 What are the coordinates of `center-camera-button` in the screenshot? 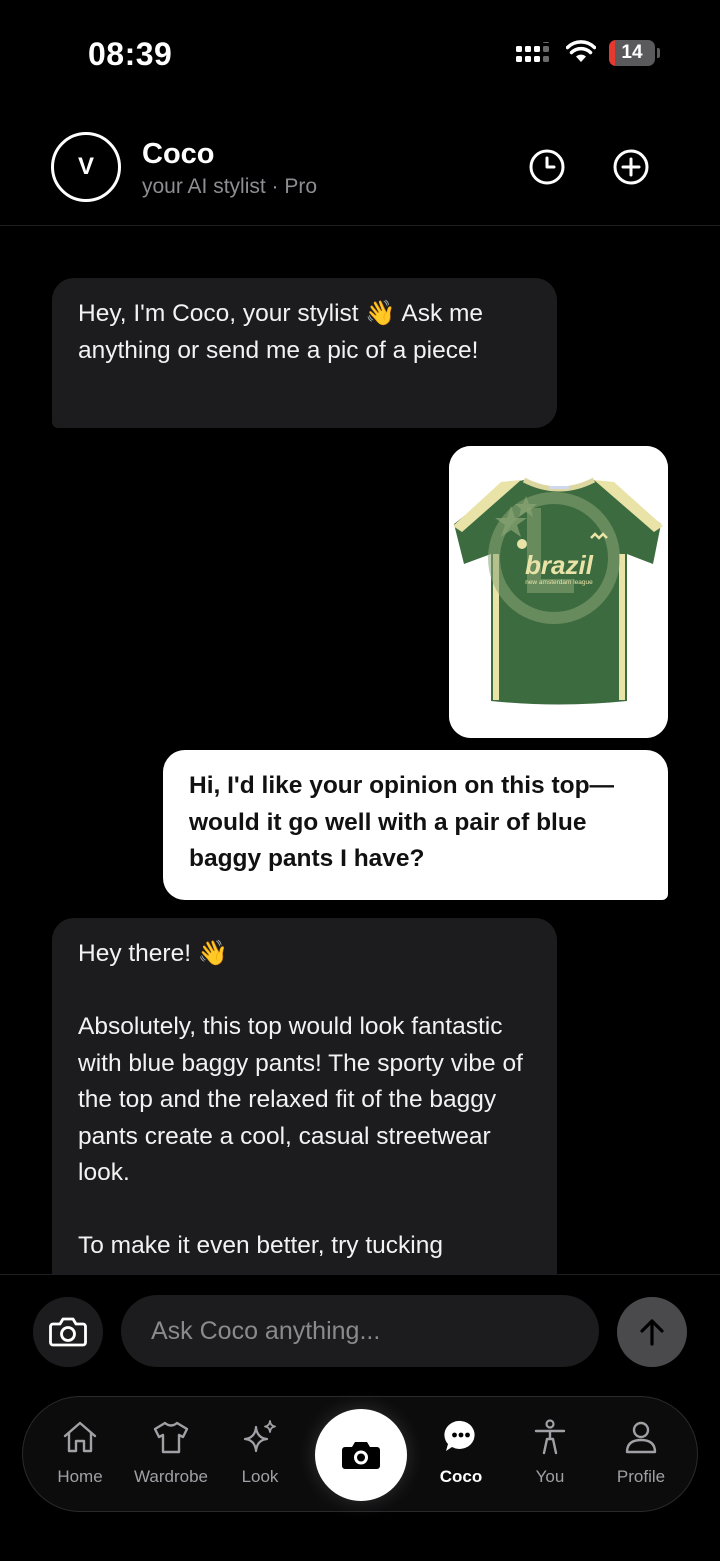 It's located at (361, 1455).